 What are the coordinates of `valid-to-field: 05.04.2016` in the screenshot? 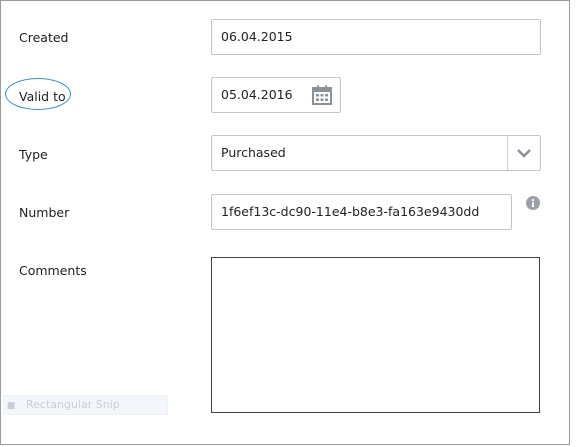 It's located at (276, 95).